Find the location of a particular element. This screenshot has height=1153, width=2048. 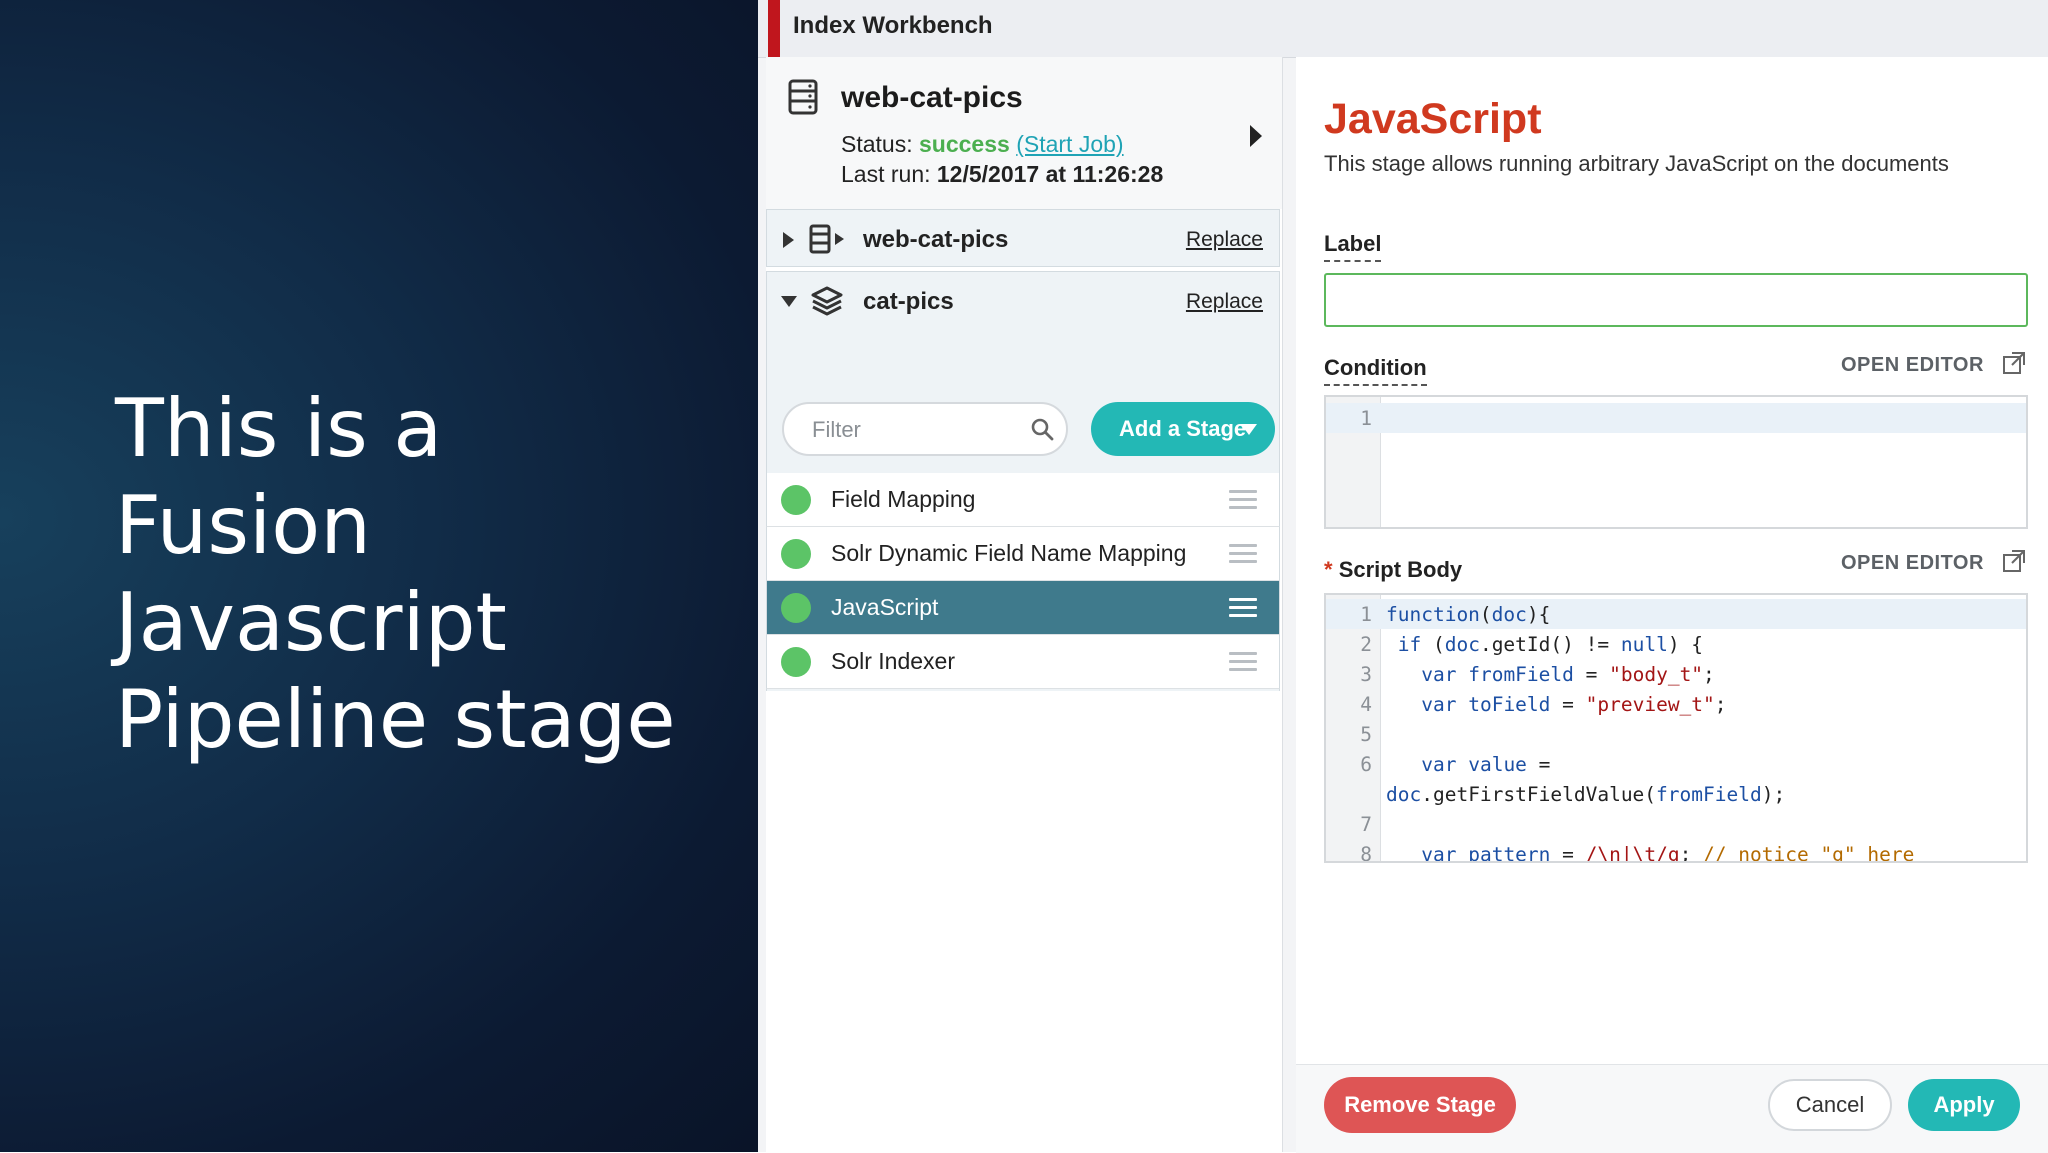

line-number: 7 is located at coordinates (1366, 824).